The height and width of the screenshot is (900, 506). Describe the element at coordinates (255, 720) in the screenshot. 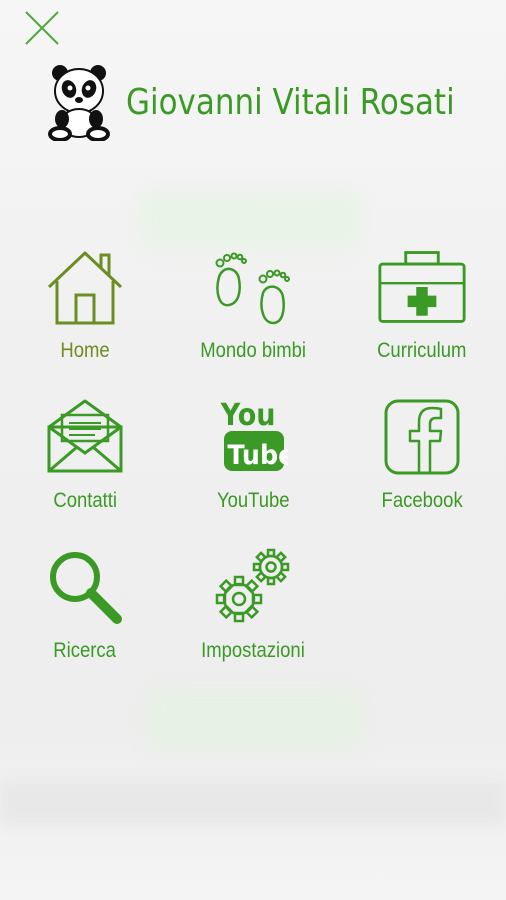

I see `blurred-background-button` at that location.